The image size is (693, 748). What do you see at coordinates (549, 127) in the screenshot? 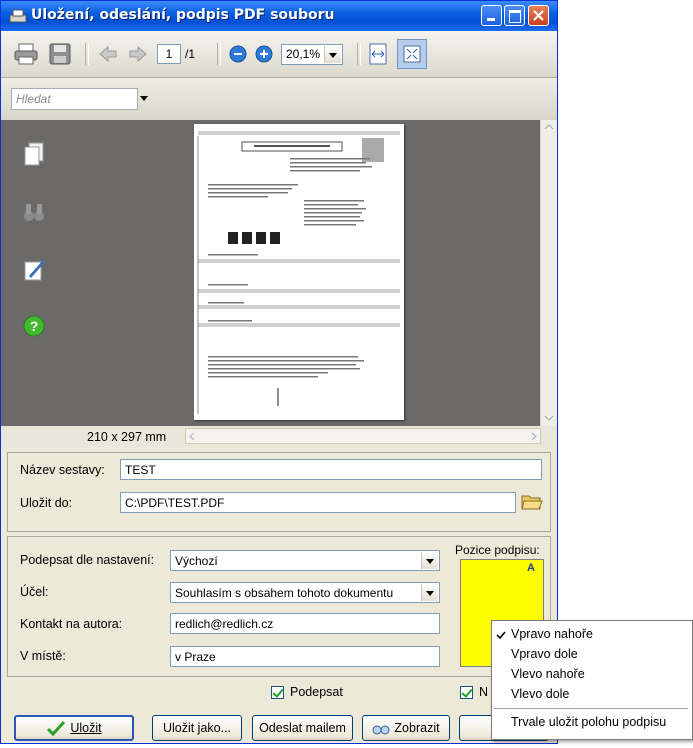
I see `chevron-up-icon` at bounding box center [549, 127].